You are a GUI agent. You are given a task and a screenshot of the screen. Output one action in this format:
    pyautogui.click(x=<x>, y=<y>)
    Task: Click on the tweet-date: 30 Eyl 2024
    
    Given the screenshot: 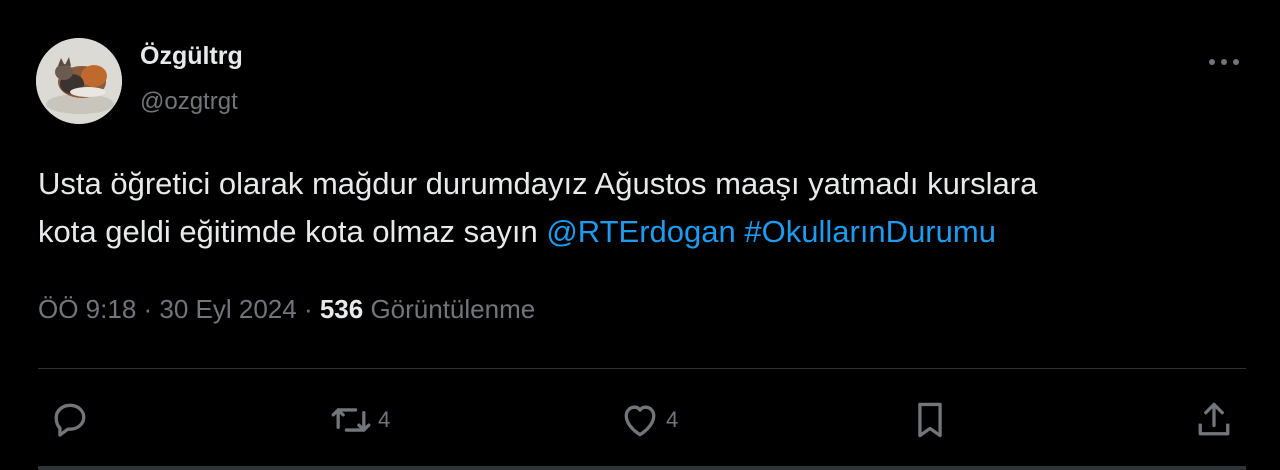 What is the action you would take?
    pyautogui.click(x=227, y=309)
    